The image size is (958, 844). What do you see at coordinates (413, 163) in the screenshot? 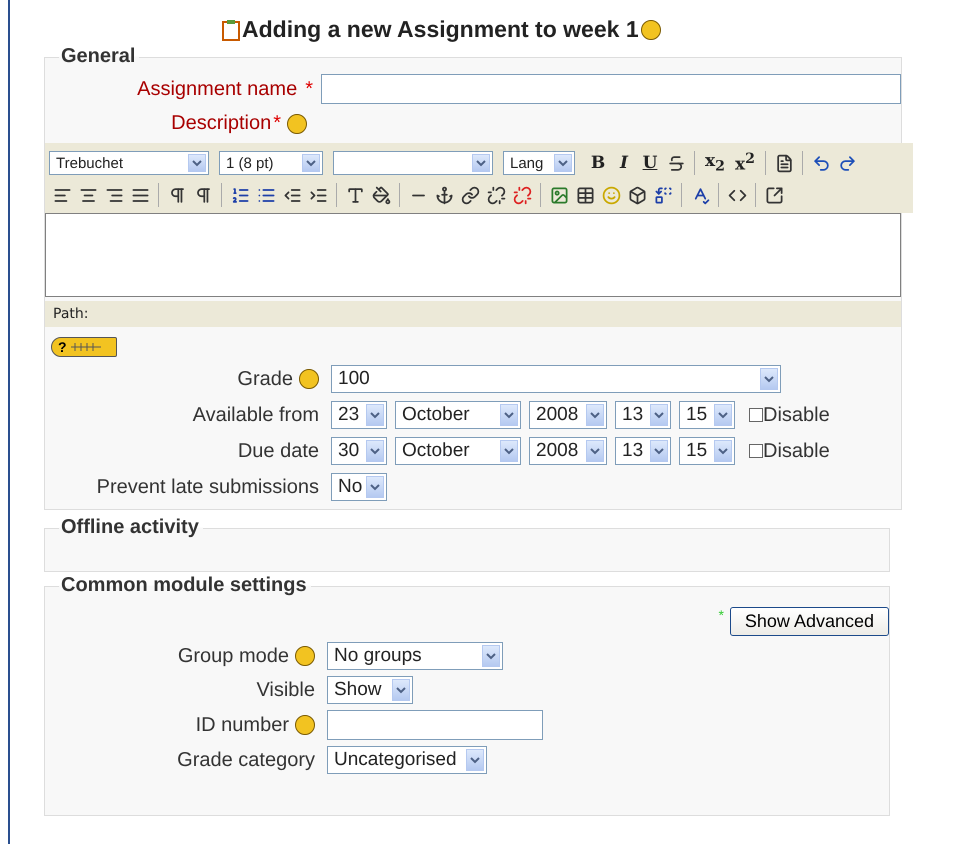
I see `dropdown` at bounding box center [413, 163].